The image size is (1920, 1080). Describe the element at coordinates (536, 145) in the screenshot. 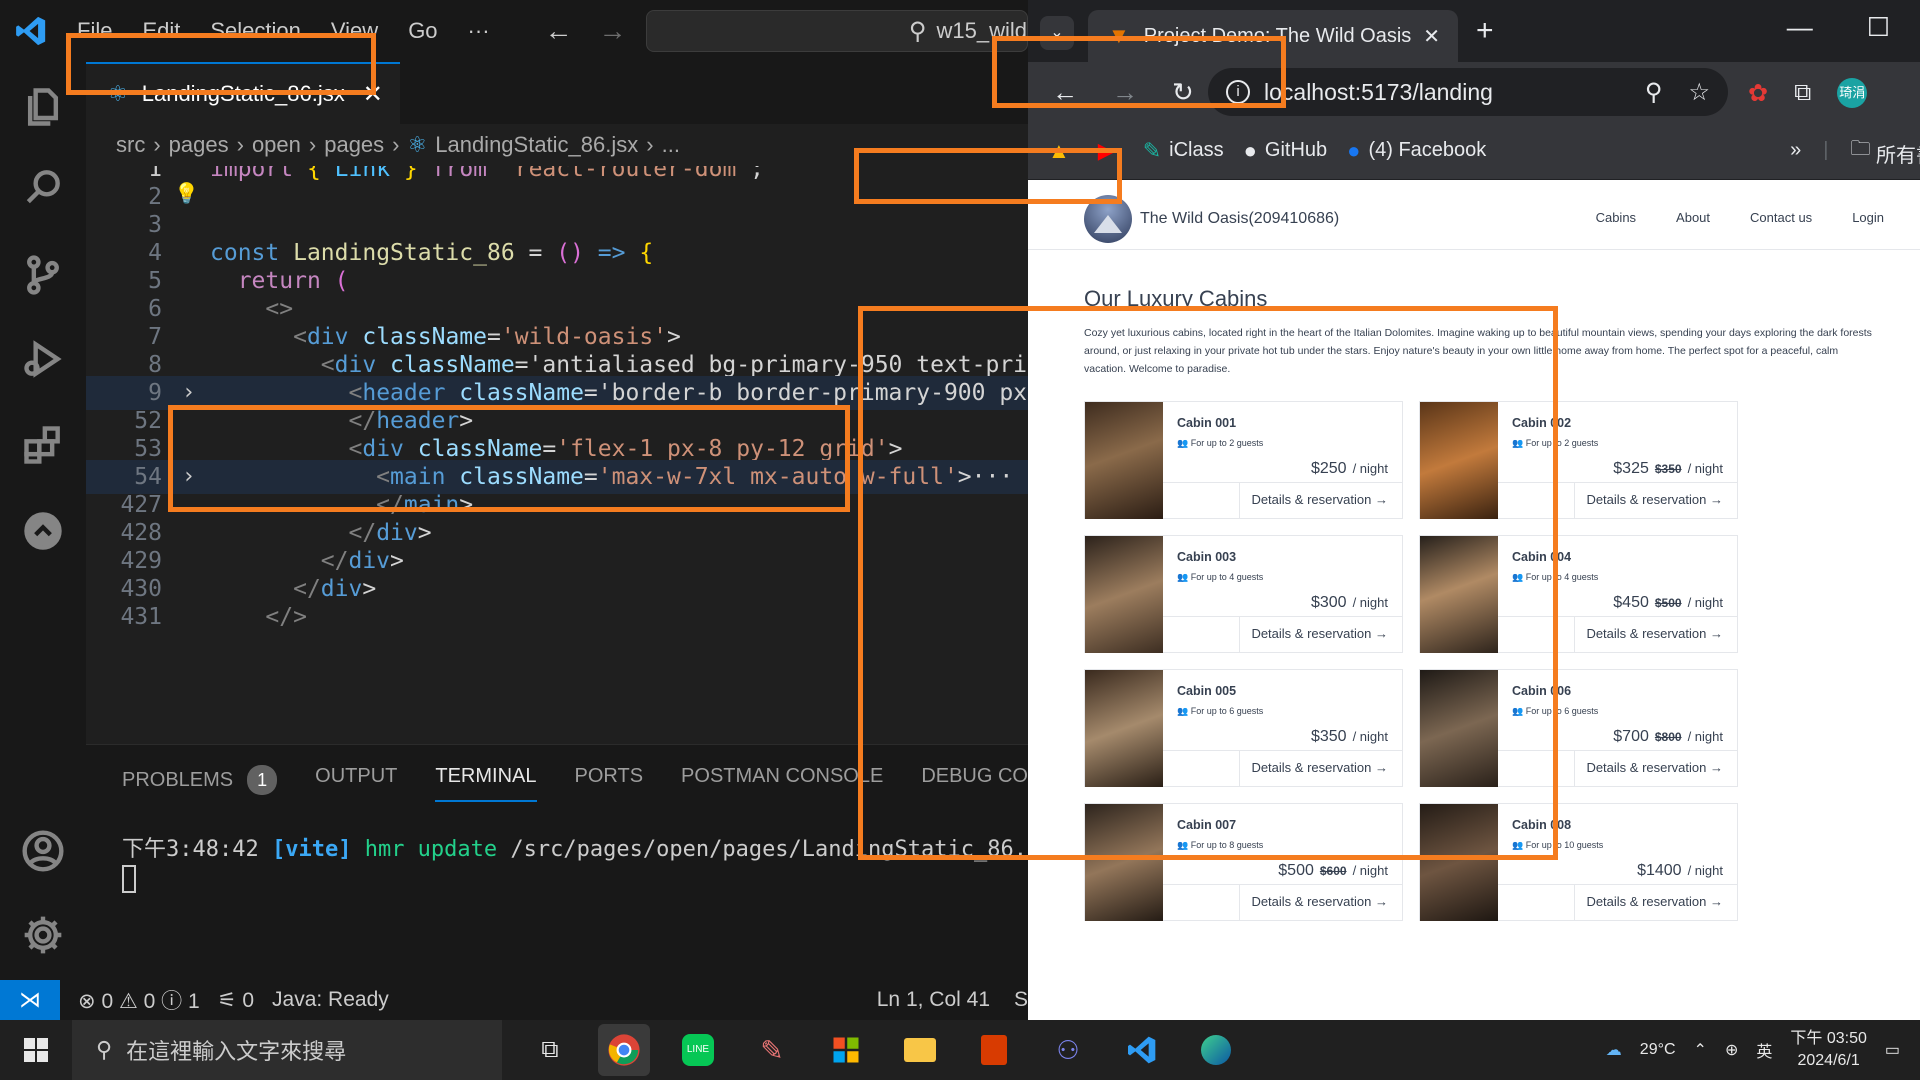

I see `breadcrumb-item: LandingStatic_86.jsx` at that location.